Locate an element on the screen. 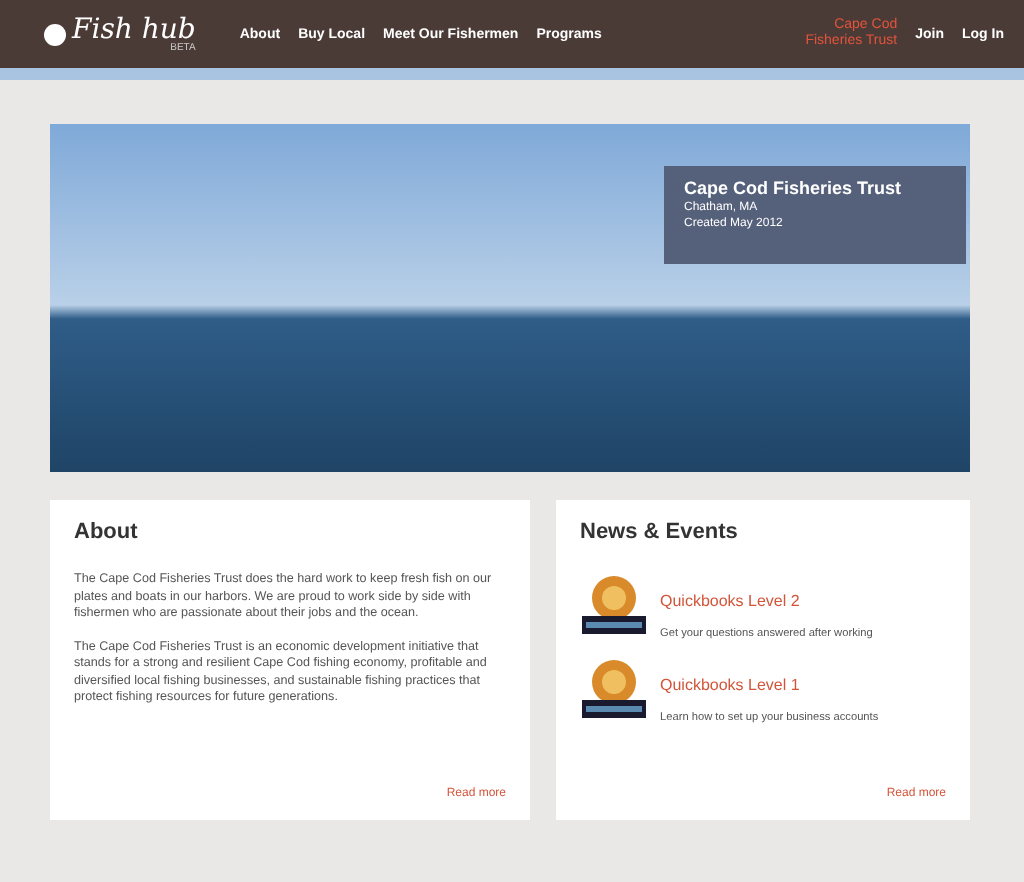  card-title: About is located at coordinates (107, 532).